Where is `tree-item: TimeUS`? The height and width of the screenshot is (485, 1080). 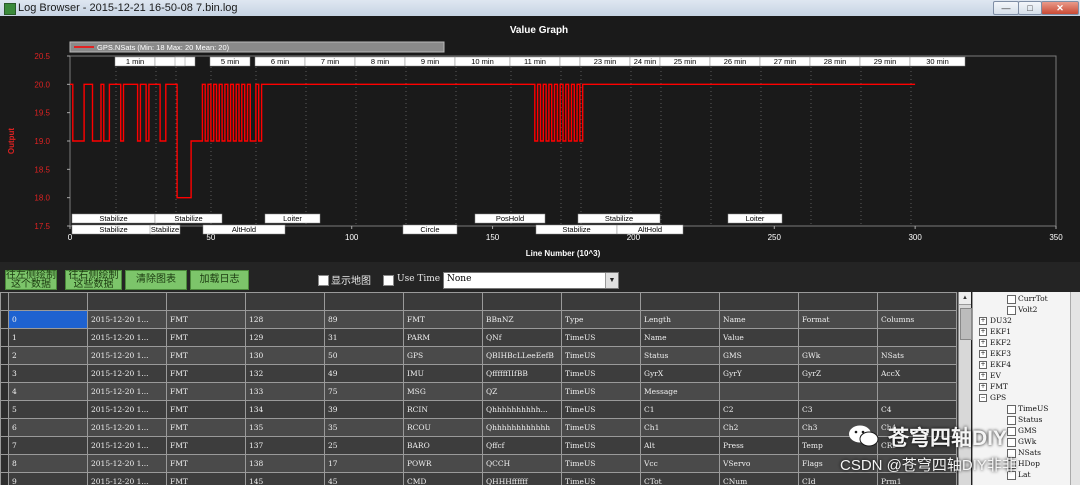 tree-item: TimeUS is located at coordinates (1027, 409).